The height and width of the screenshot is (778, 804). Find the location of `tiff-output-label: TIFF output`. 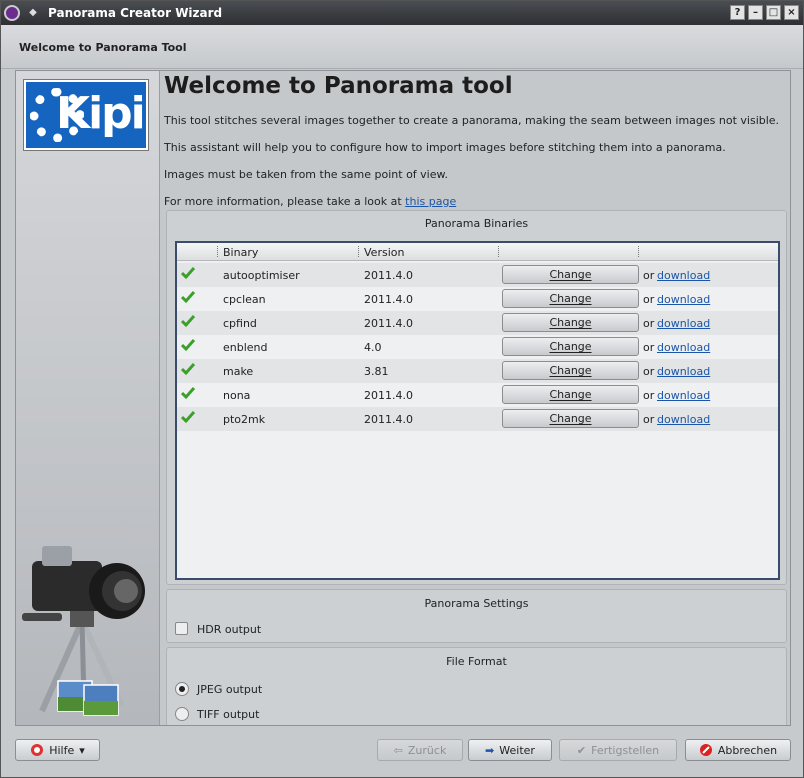

tiff-output-label: TIFF output is located at coordinates (228, 714).